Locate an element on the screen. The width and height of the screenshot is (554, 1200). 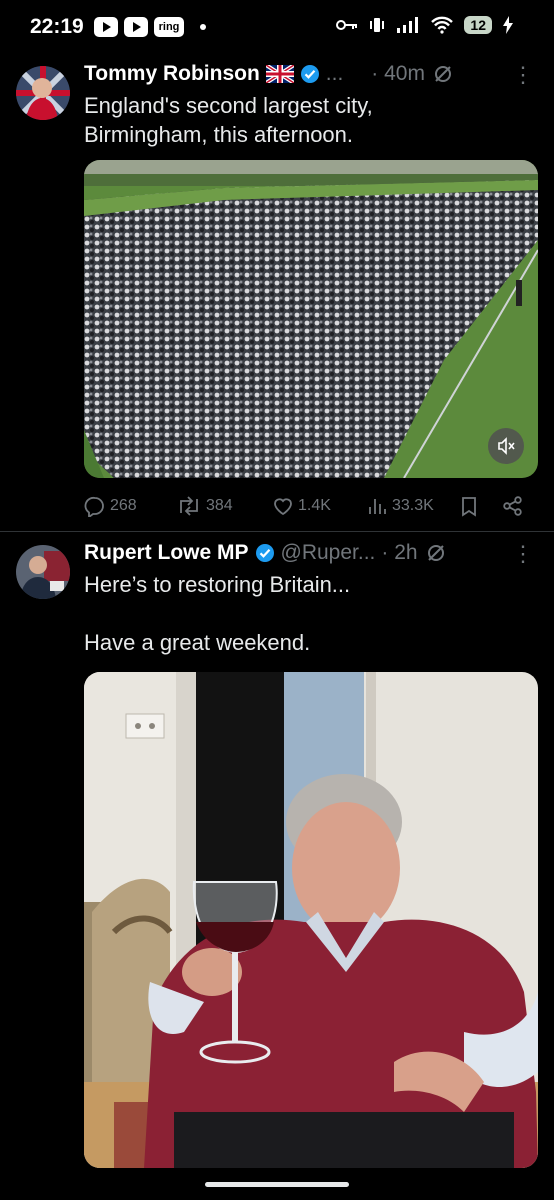
author-name: Rupert Lowe MP is located at coordinates (166, 553).